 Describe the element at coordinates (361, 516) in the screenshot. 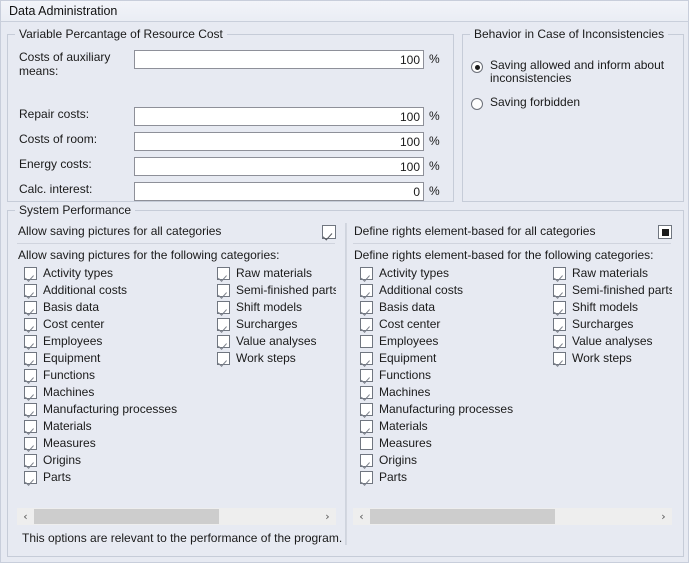

I see `right-scroll-left-arrow-icon: ‹` at that location.